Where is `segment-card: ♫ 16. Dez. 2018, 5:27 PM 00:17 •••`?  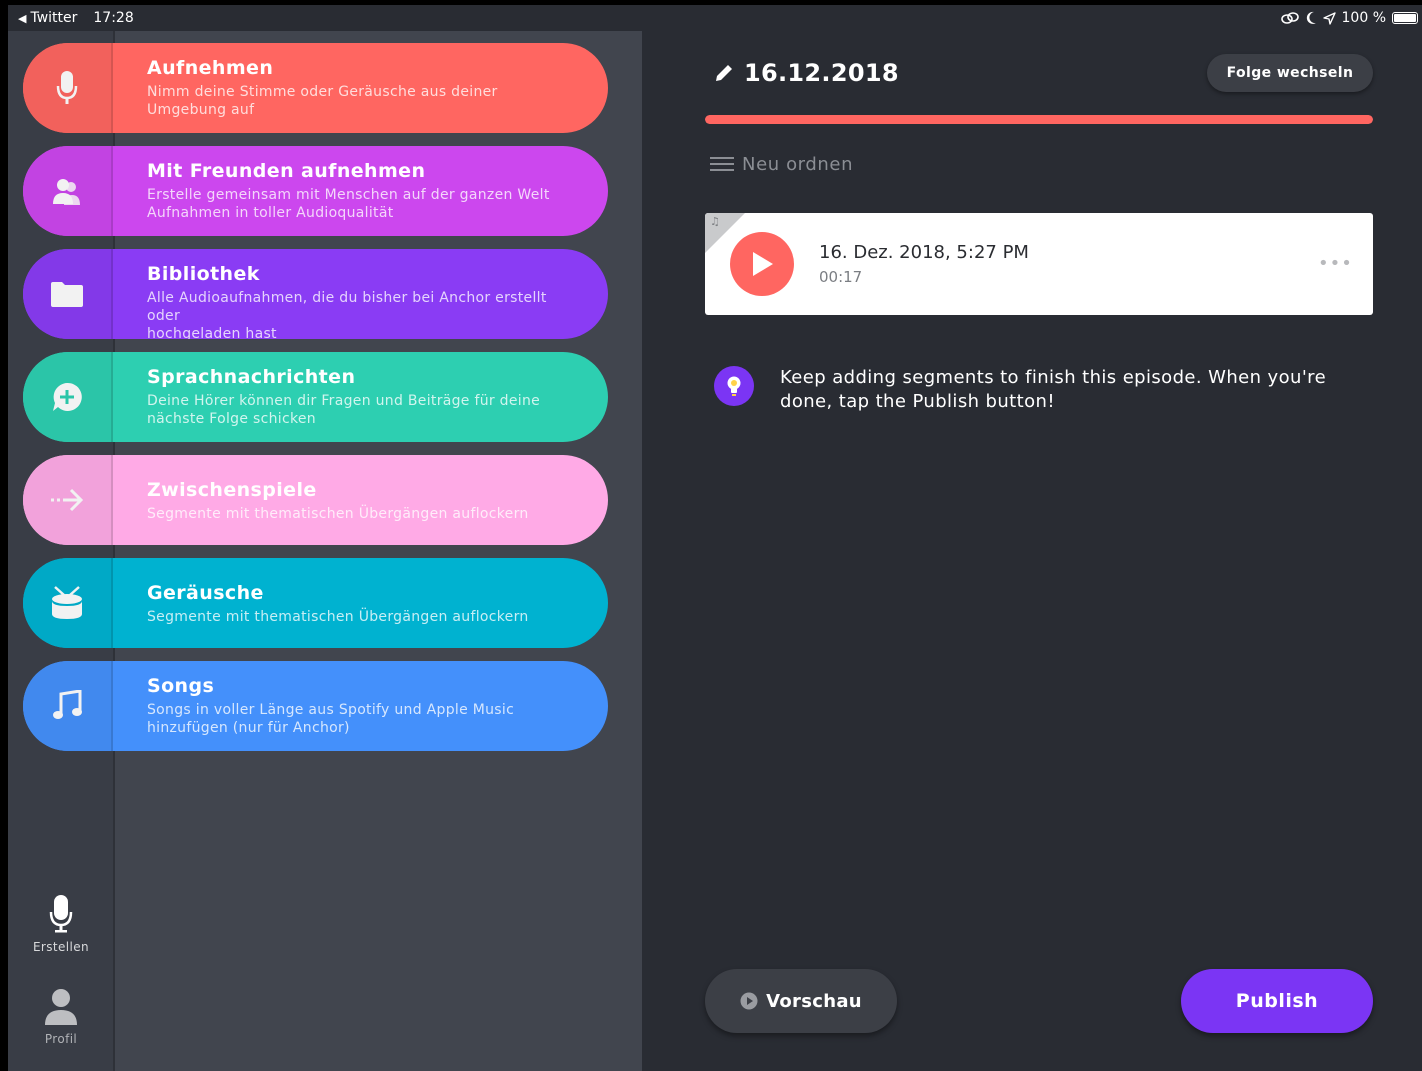 segment-card: ♫ 16. Dez. 2018, 5:27 PM 00:17 ••• is located at coordinates (1039, 264).